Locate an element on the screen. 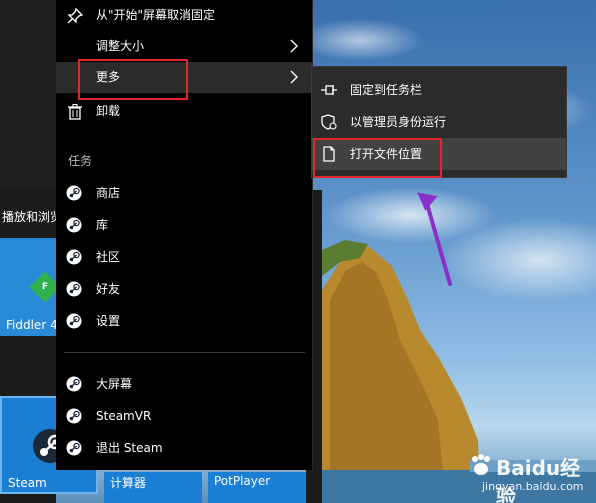 The width and height of the screenshot is (596, 503). submenu-pin-taskbar-label: 固定到任务栏 is located at coordinates (386, 90).